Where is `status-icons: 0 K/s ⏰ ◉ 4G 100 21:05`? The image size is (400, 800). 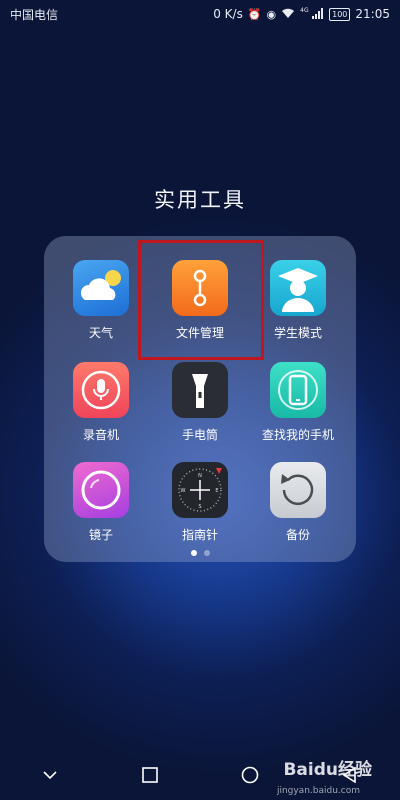
status-icons: 0 K/s ⏰ ◉ 4G 100 21:05 is located at coordinates (301, 14).